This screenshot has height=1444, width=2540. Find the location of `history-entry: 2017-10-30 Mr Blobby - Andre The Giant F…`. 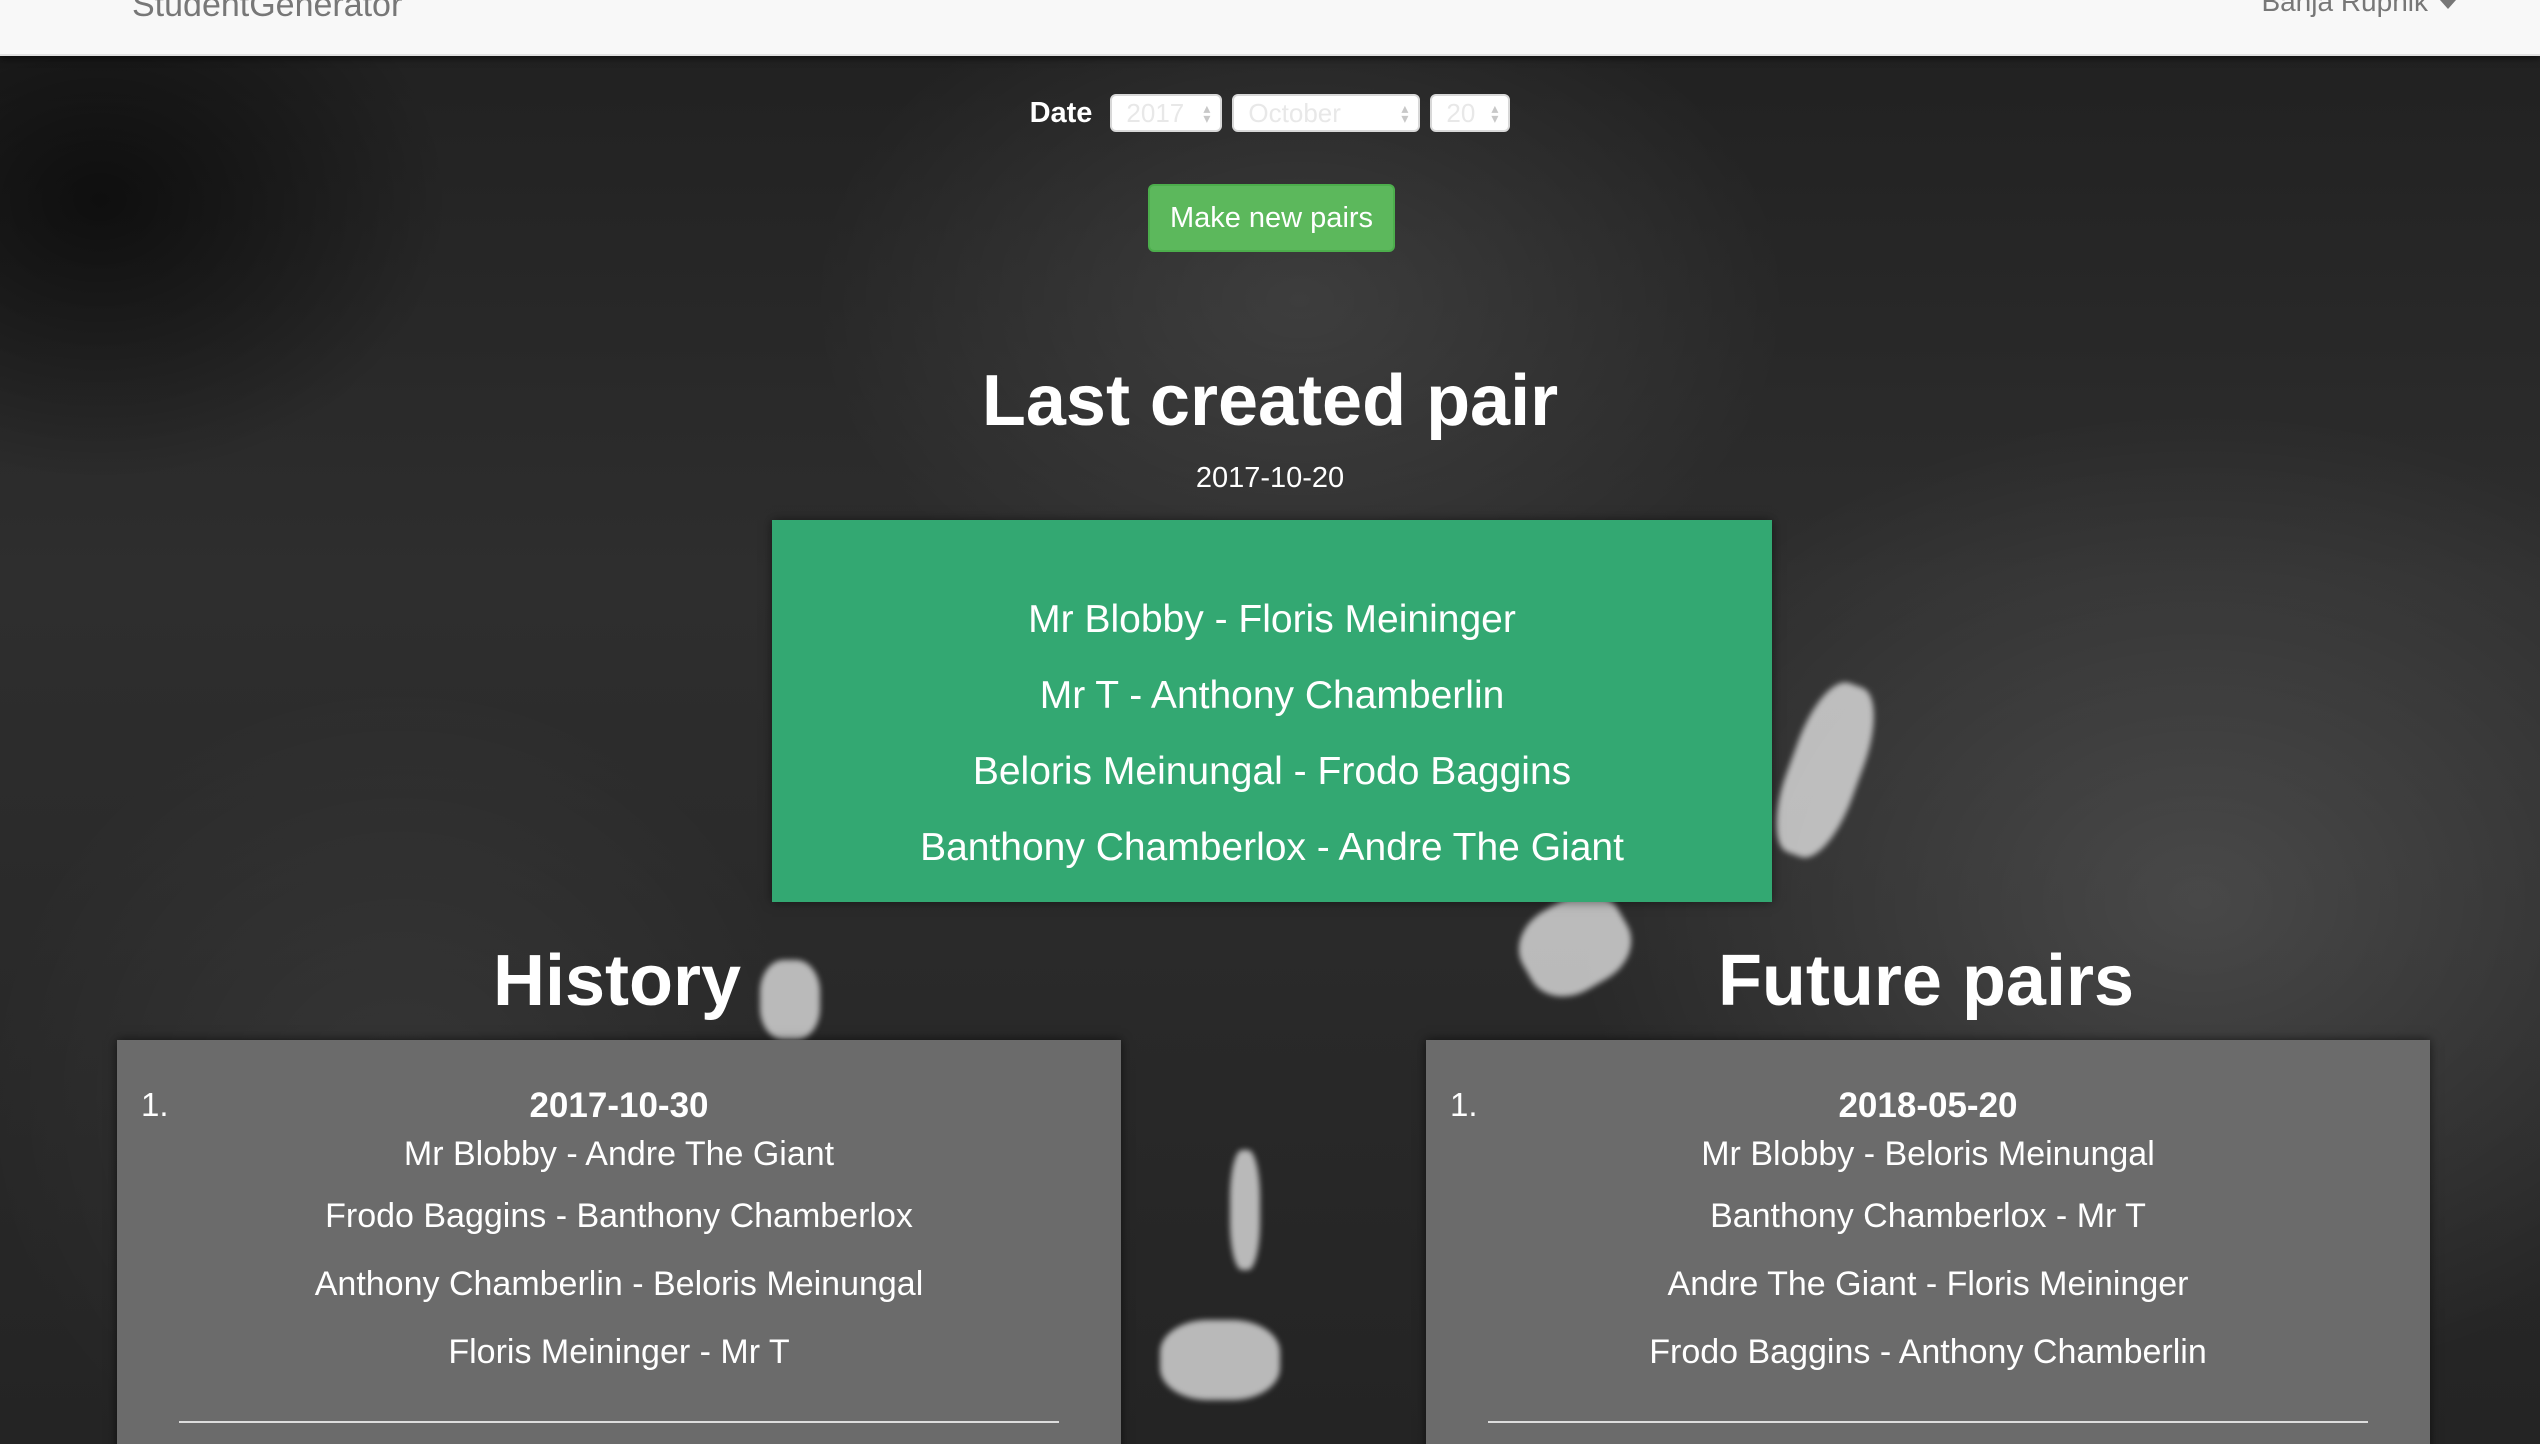

history-entry: 2017-10-30 Mr Blobby - Andre The Giant F… is located at coordinates (619, 1236).